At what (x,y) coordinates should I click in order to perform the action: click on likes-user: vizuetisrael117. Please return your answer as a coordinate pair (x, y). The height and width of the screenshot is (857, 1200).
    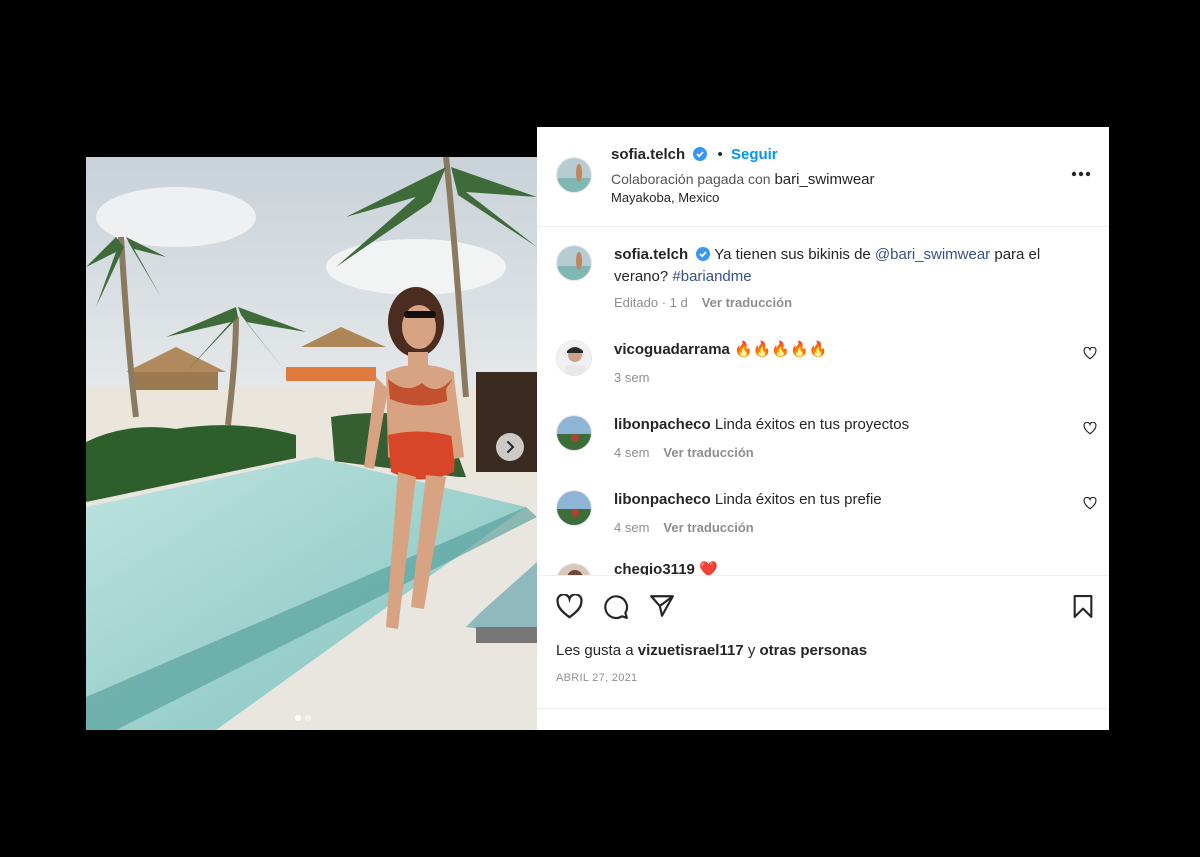
    Looking at the image, I should click on (691, 650).